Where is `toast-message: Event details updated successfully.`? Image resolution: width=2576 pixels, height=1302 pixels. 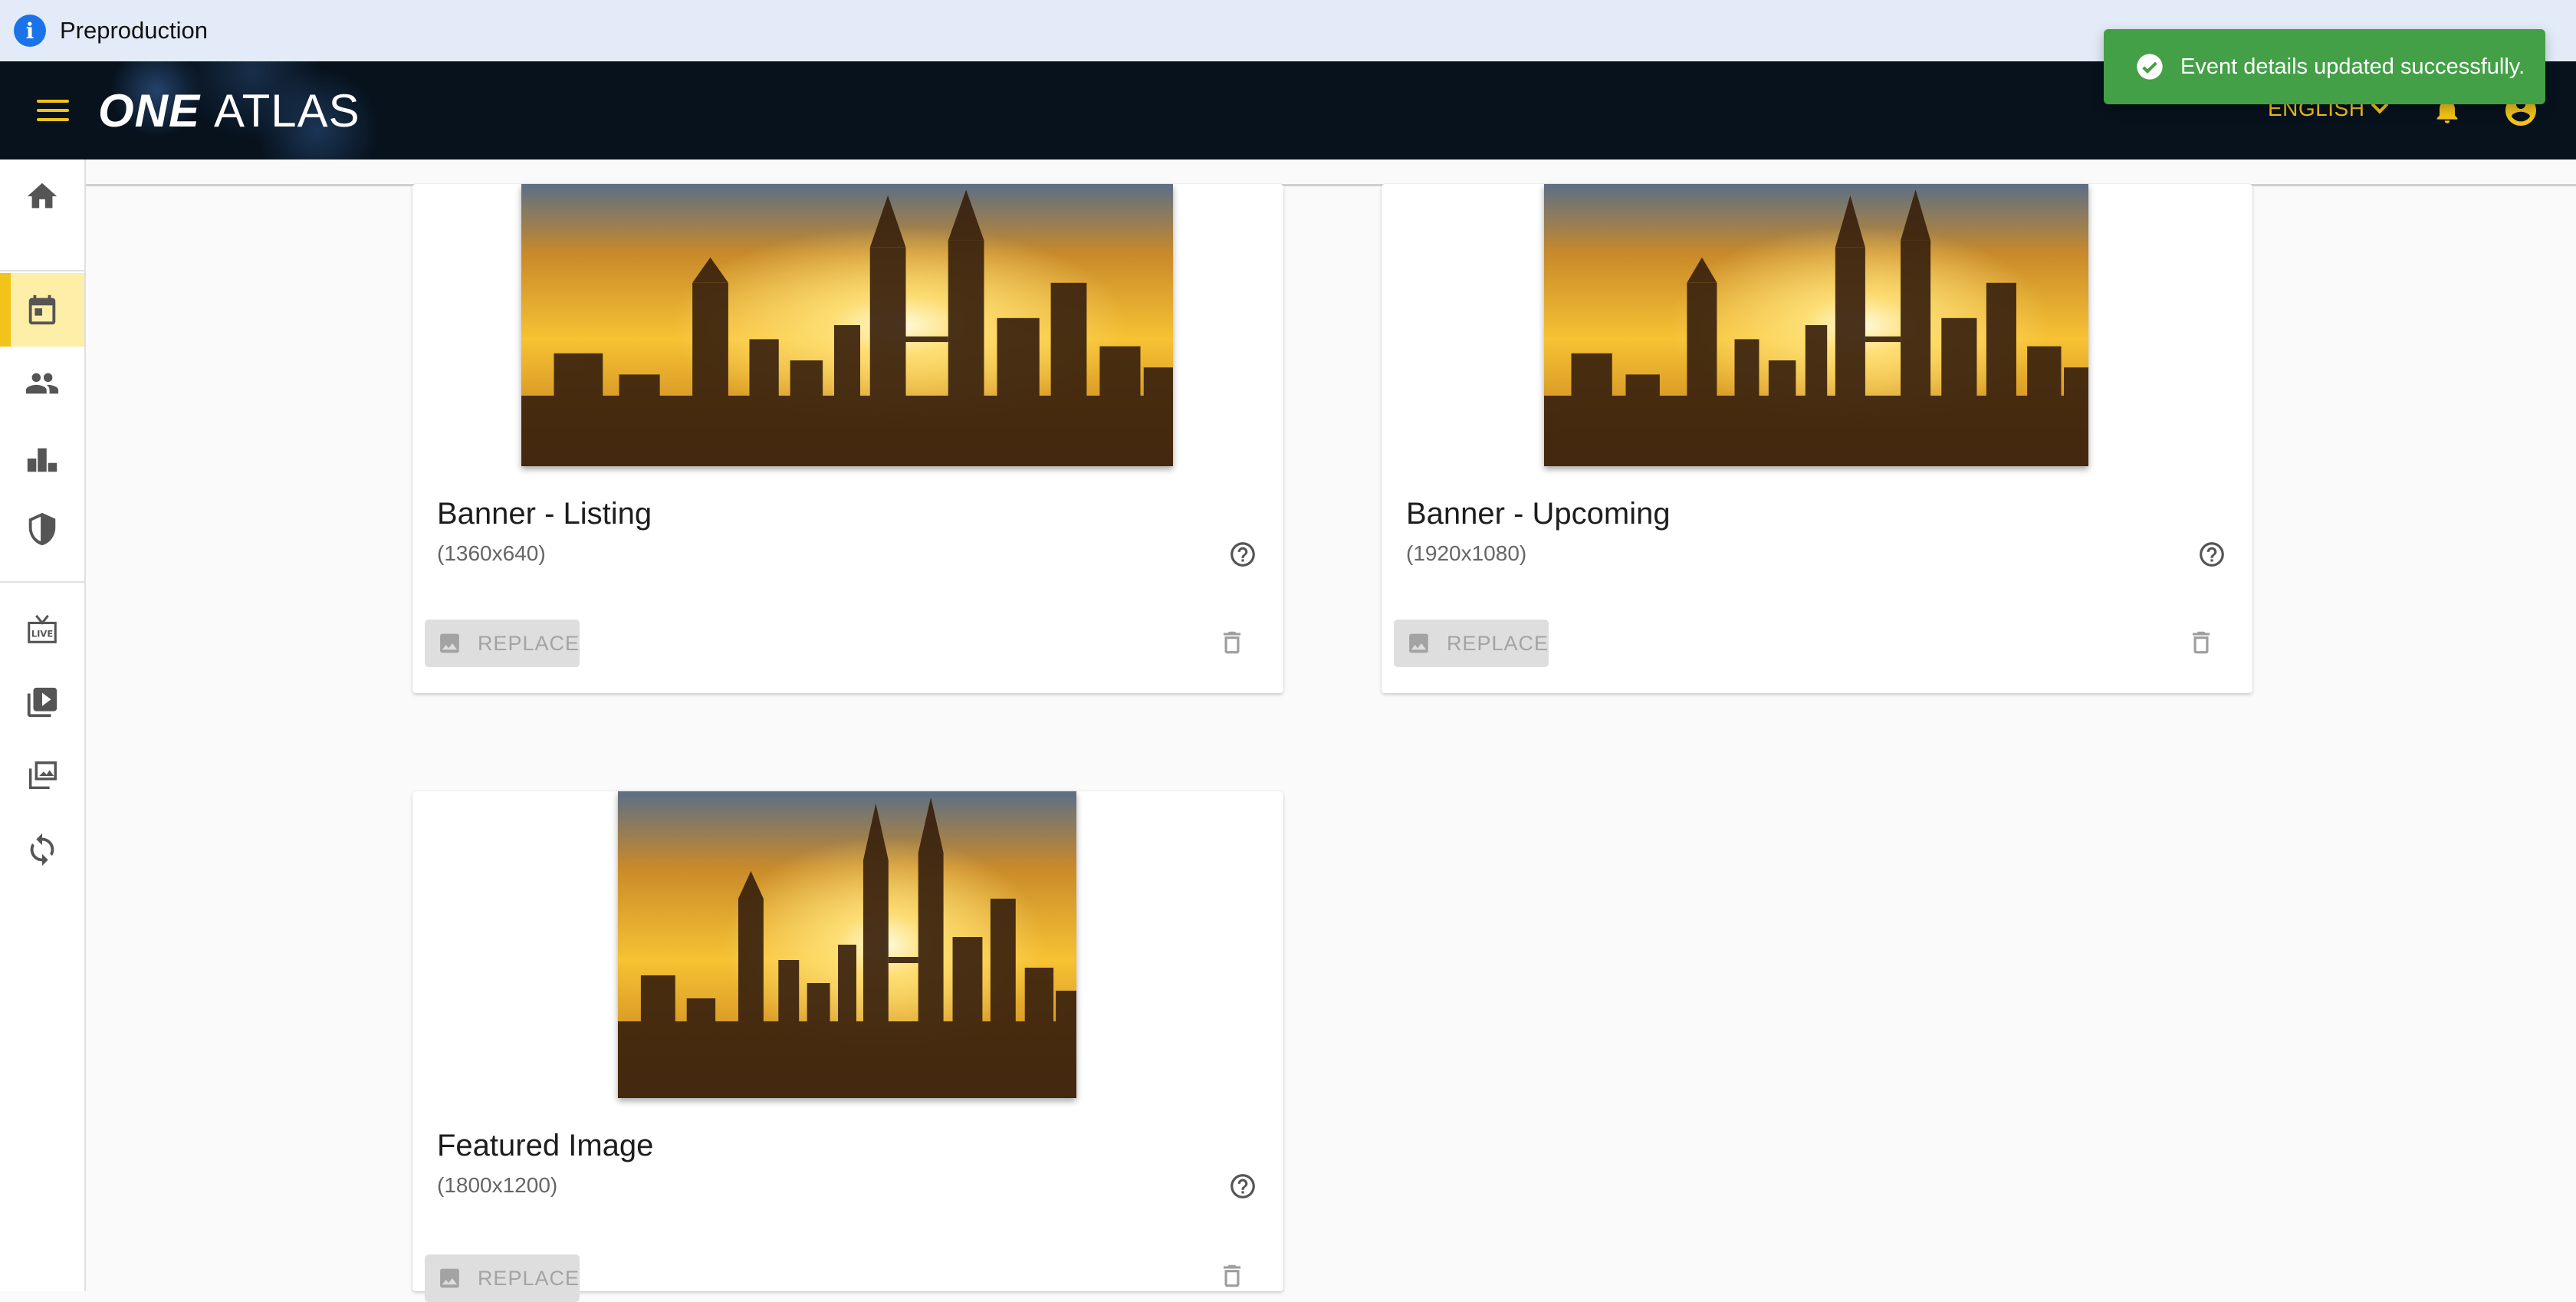 toast-message: Event details updated successfully. is located at coordinates (2353, 66).